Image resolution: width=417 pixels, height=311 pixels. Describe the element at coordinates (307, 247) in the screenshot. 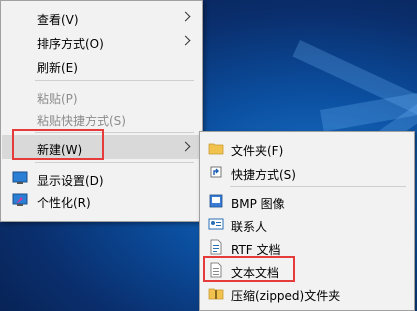

I see `submenu-item-rtf-document: RTF 文档` at that location.